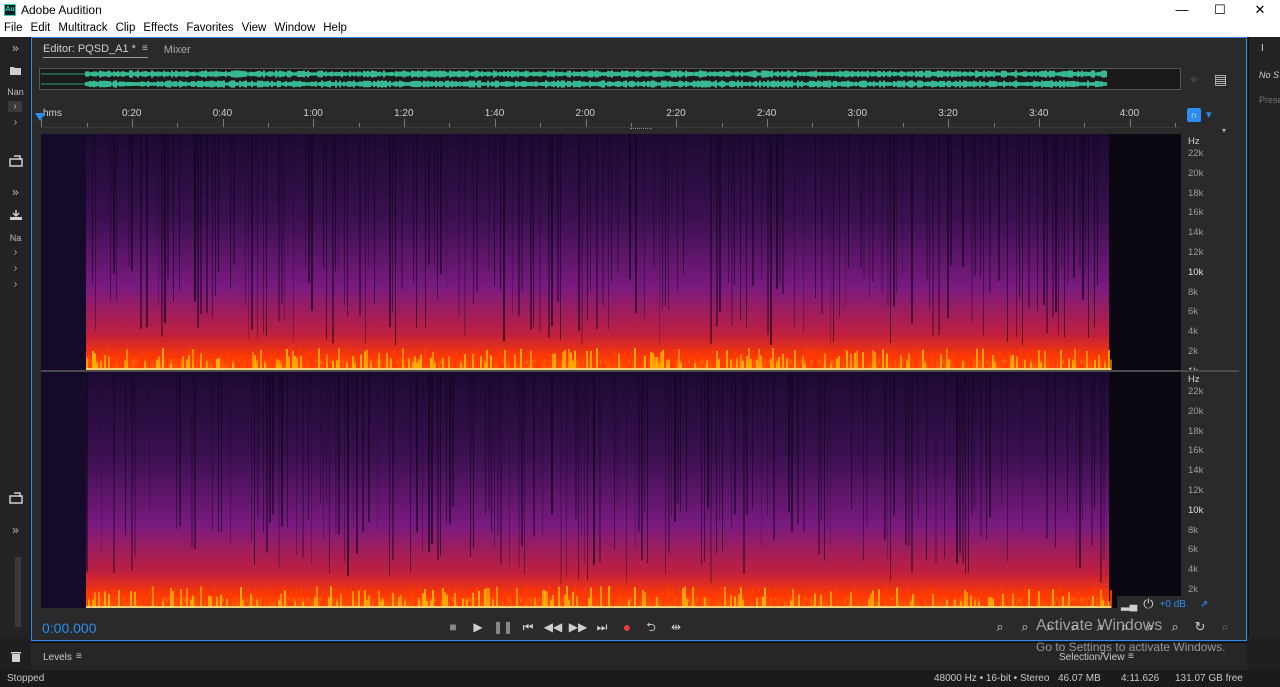  I want to click on loop-button: ⮌, so click(651, 627).